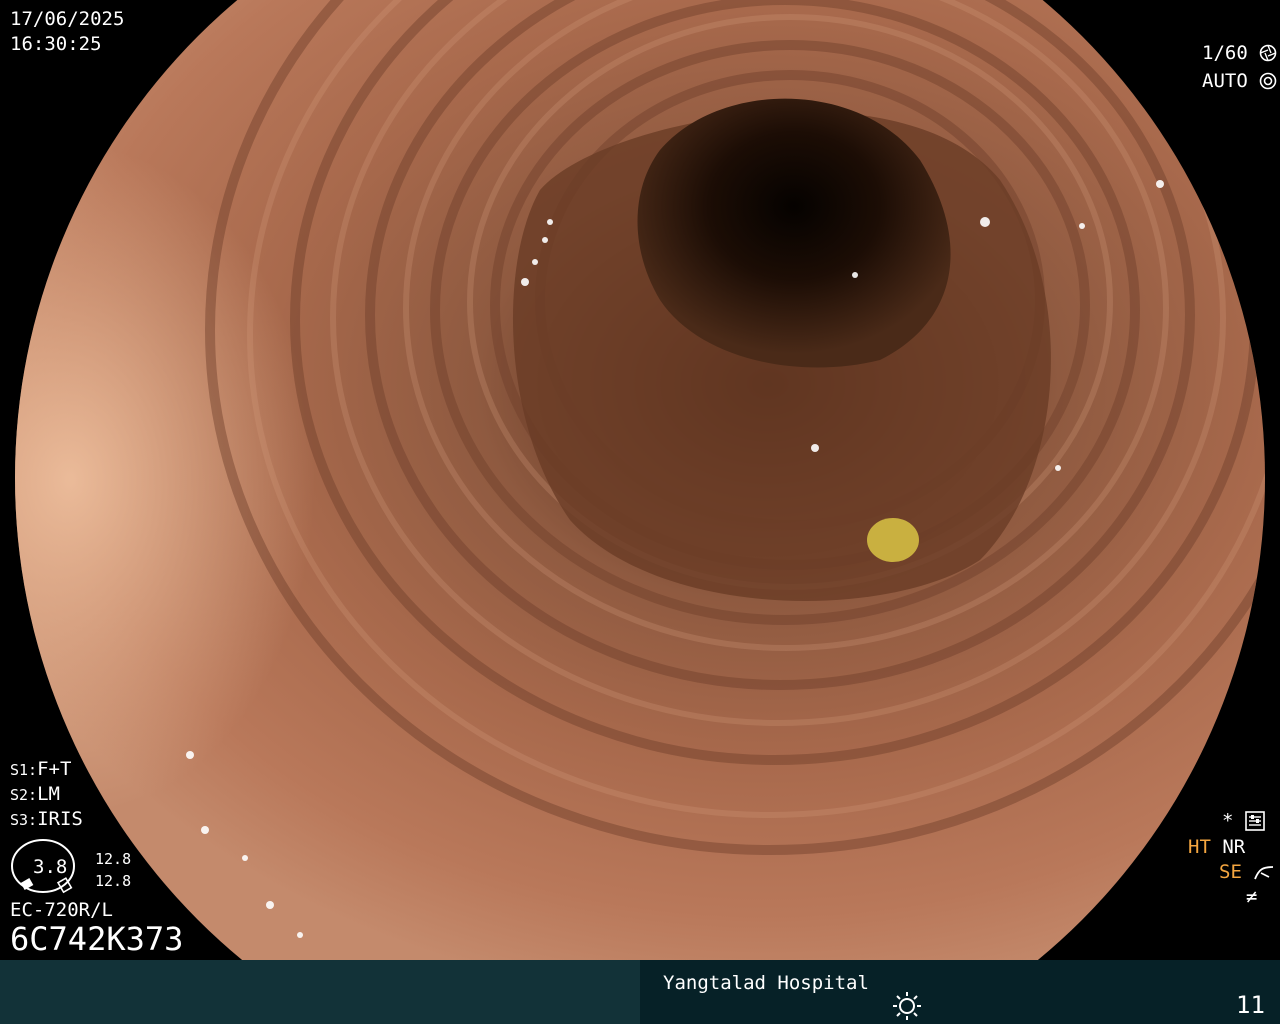 The height and width of the screenshot is (1024, 1280). I want to click on setting-s1: S1:F+T, so click(40, 769).